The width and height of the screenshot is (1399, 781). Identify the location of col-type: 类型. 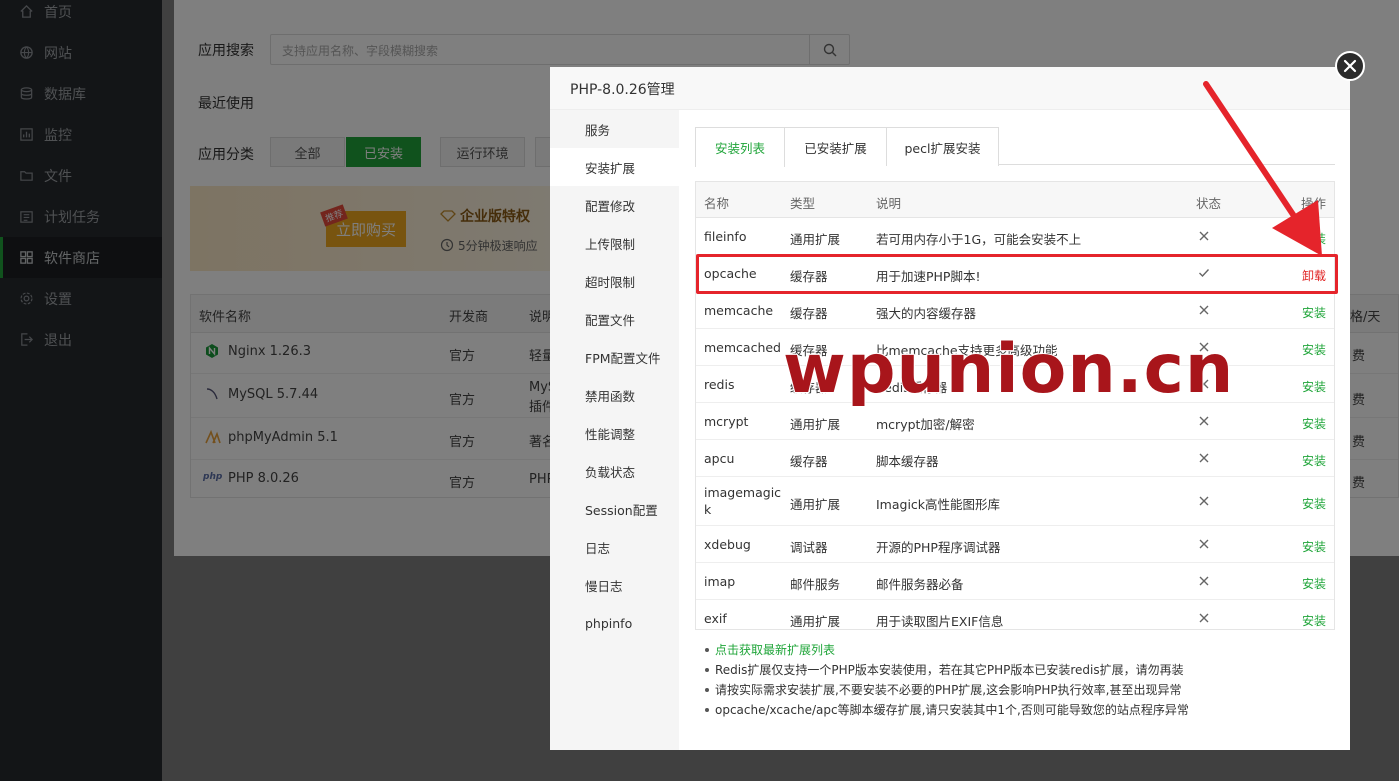
(803, 203).